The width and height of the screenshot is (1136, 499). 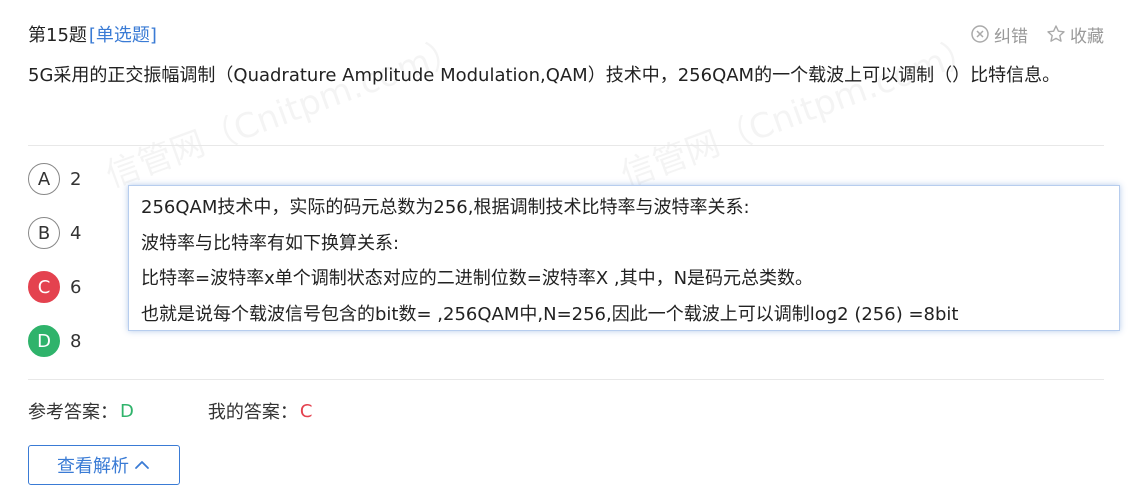 I want to click on view-analysis-button: 查看解析, so click(x=104, y=465).